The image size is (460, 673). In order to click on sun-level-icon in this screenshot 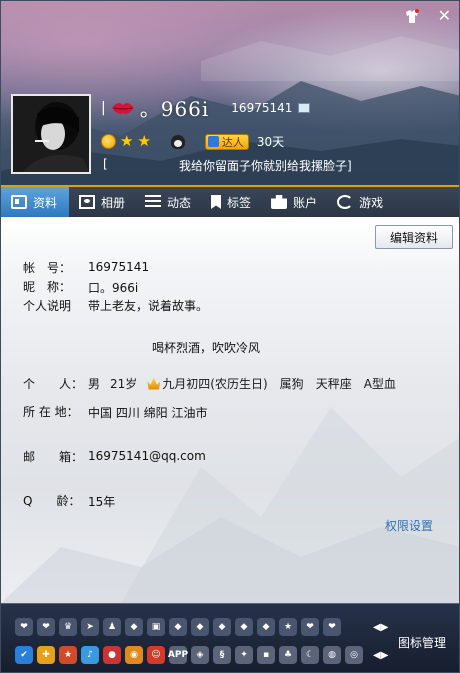, I will do `click(108, 141)`.